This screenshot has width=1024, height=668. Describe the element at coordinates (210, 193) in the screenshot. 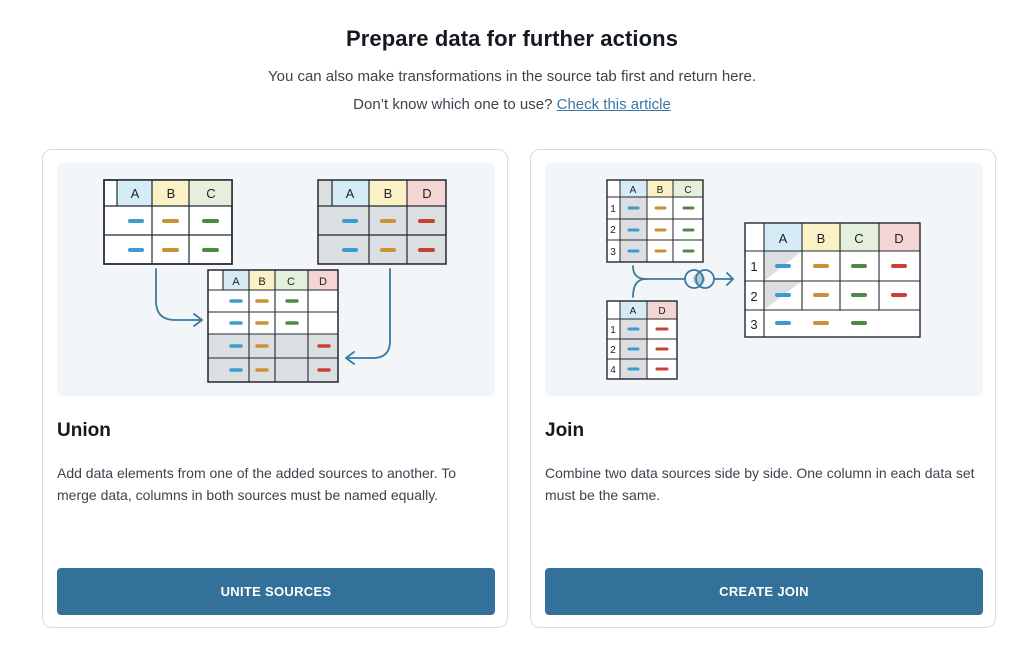

I see `col-label-c: C` at that location.